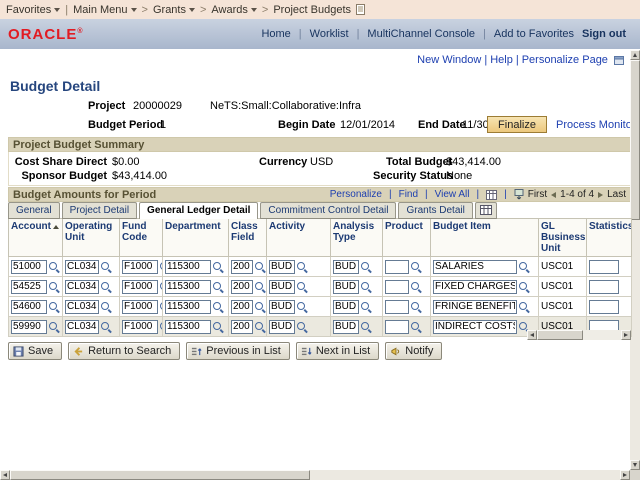  I want to click on breadcrumb-grants: Grants, so click(174, 10).